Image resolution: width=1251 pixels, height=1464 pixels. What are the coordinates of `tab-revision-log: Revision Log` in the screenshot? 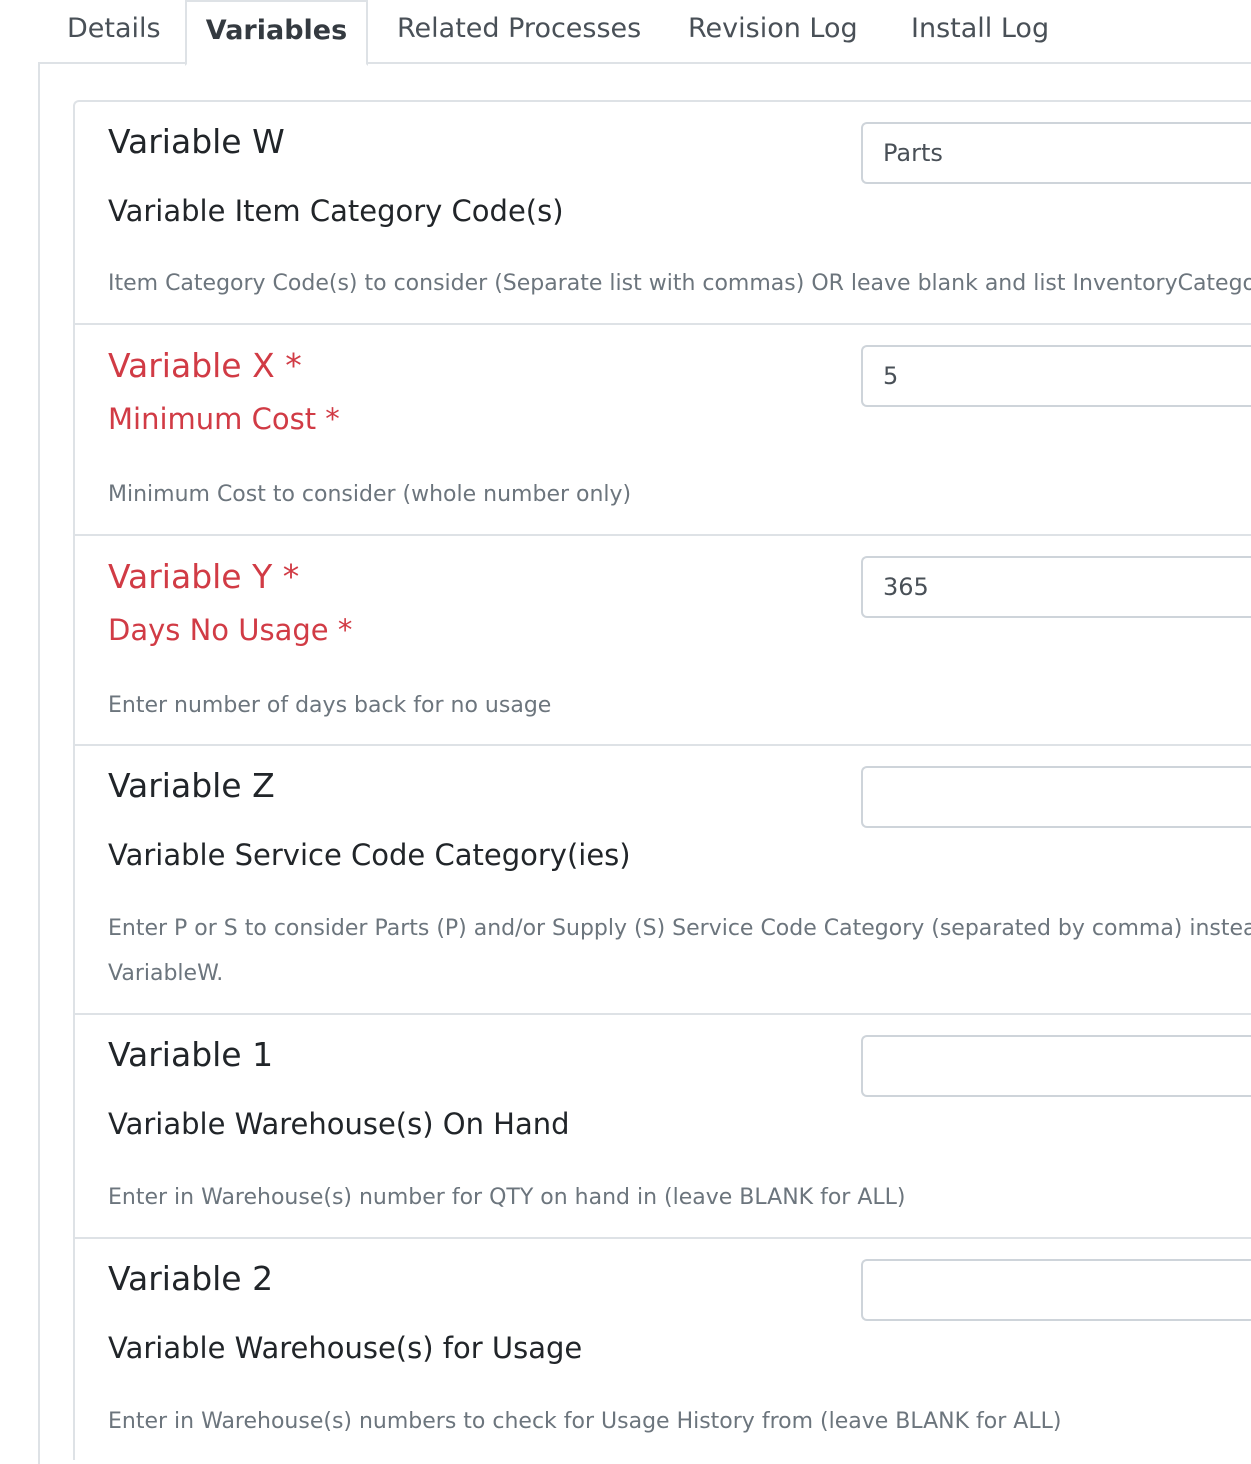 It's located at (773, 32).